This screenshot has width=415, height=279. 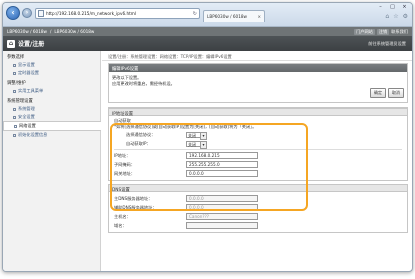 I want to click on forward-icon: ›, so click(x=27, y=13).